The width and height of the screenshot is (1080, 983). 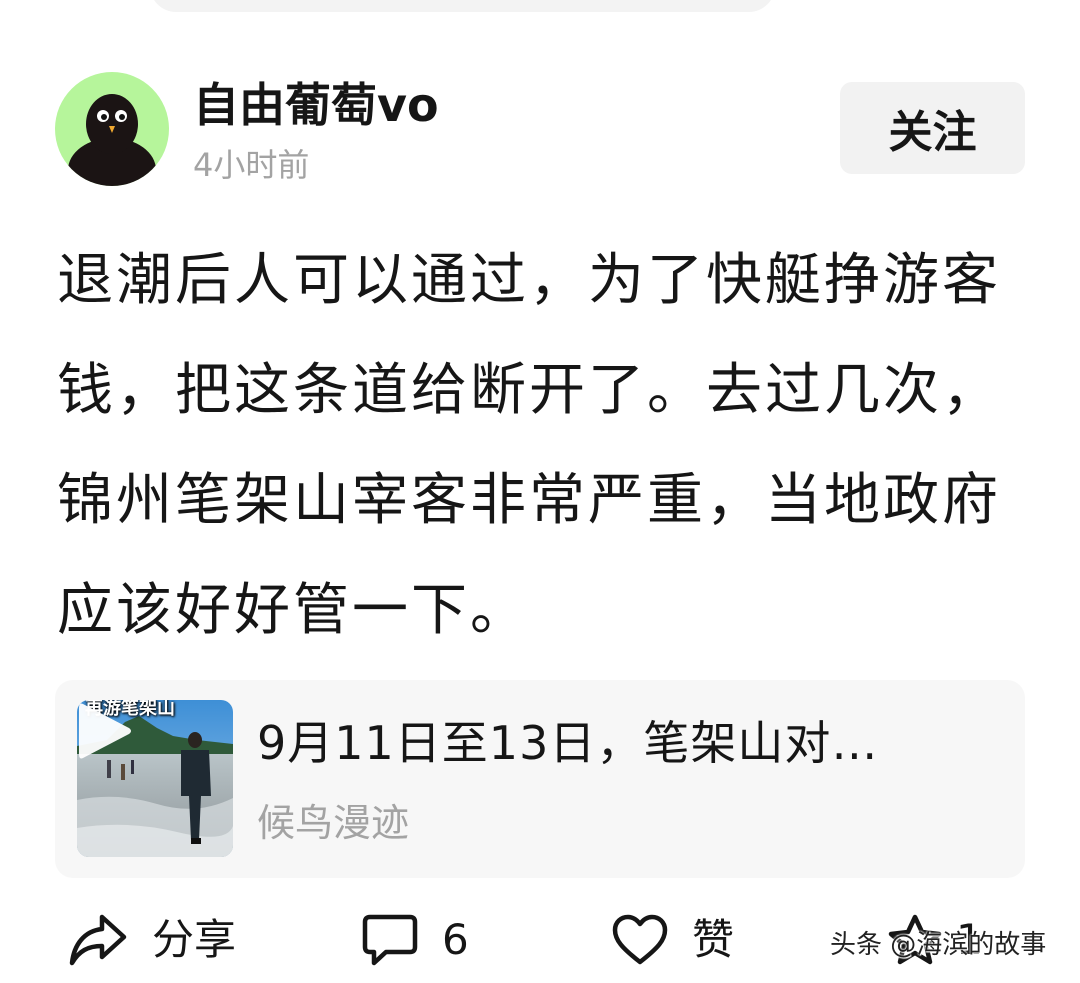 I want to click on share-button: 分享, so click(x=152, y=940).